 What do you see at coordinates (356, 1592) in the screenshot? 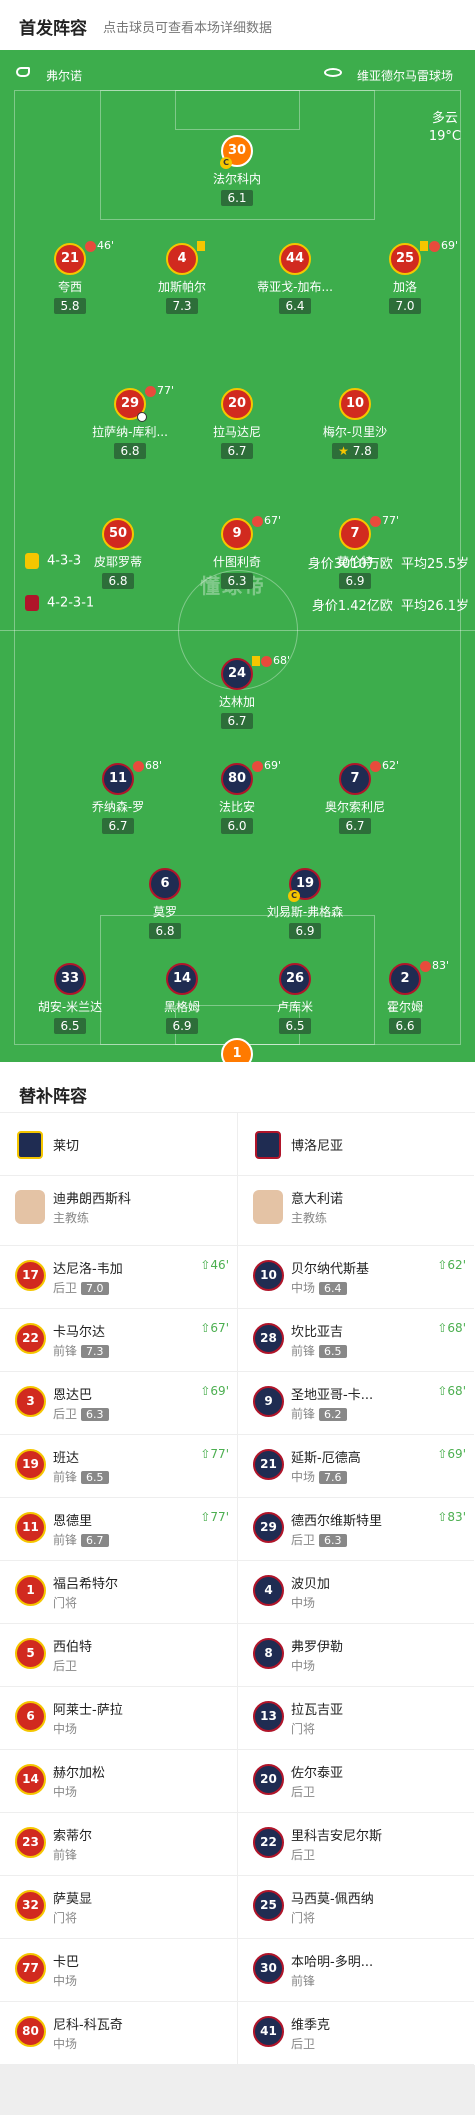
I see `sub-row: 4 波贝加 中场` at bounding box center [356, 1592].